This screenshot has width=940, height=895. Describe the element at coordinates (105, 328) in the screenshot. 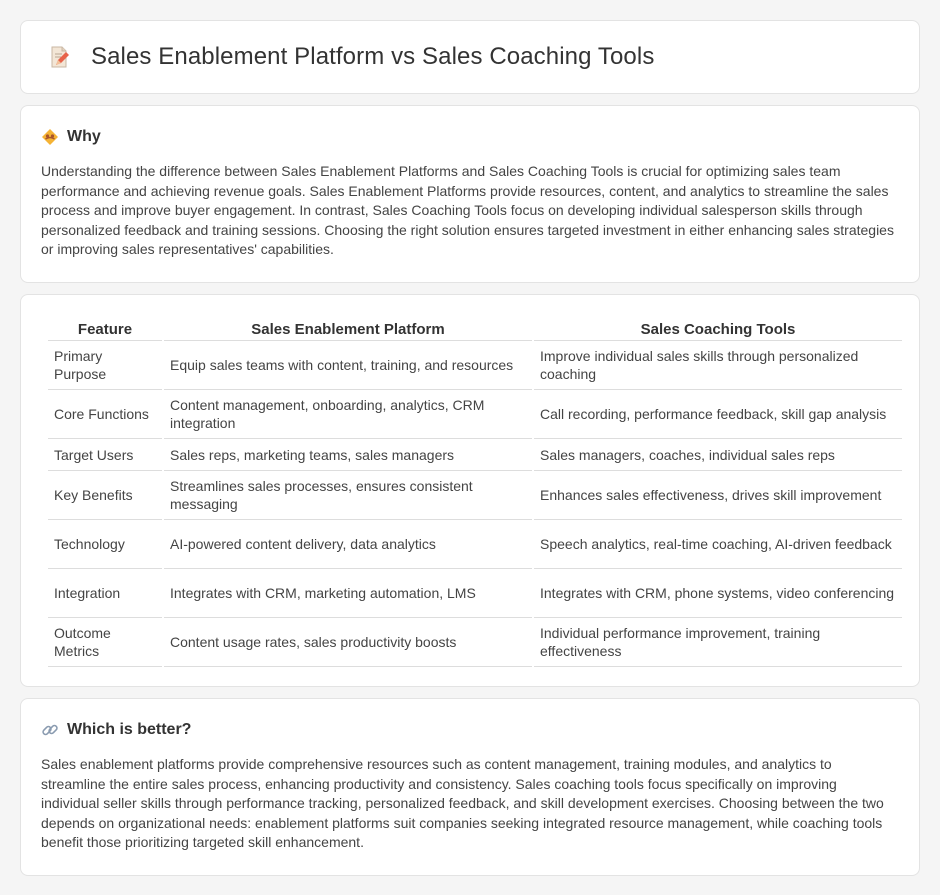

I see `header-feature: Feature` at that location.